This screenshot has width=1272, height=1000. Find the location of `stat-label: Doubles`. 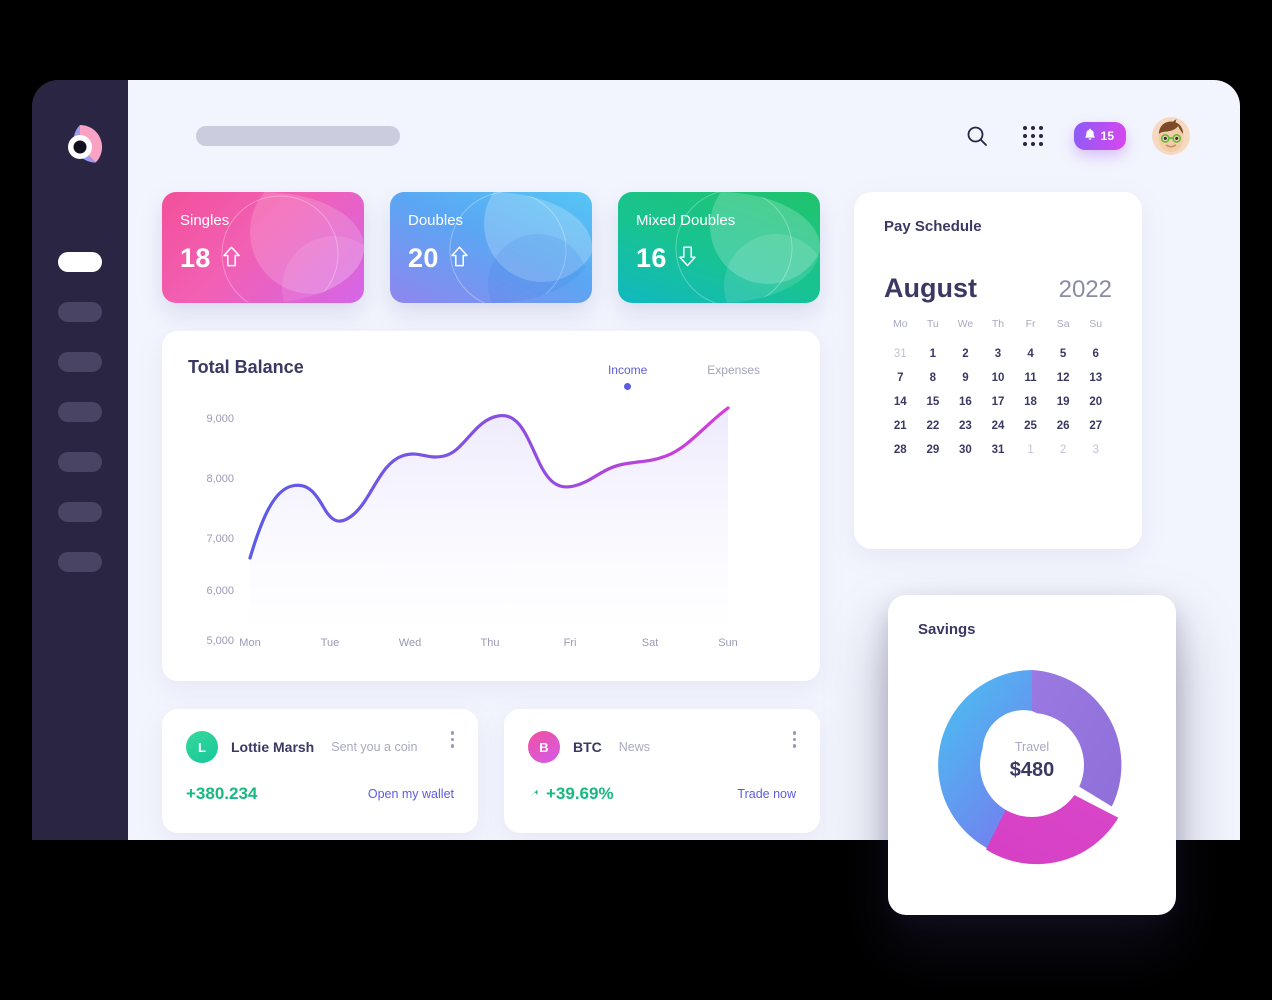

stat-label: Doubles is located at coordinates (436, 220).